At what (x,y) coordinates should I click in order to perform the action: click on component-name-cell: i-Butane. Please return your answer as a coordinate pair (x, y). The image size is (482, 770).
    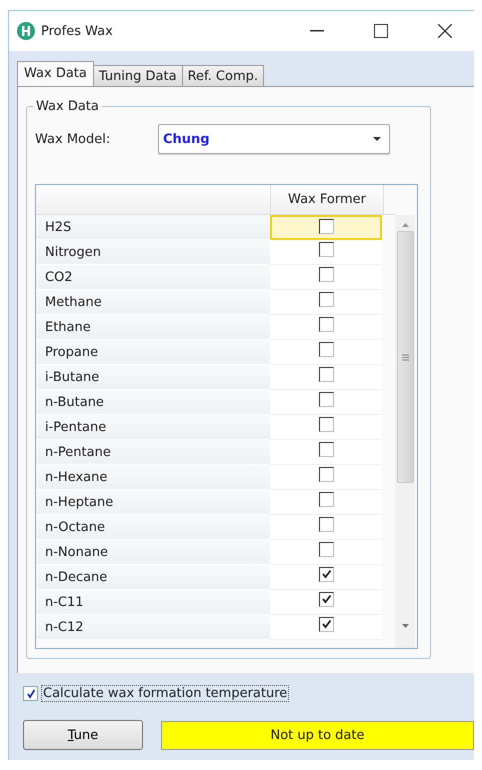
    Looking at the image, I should click on (153, 377).